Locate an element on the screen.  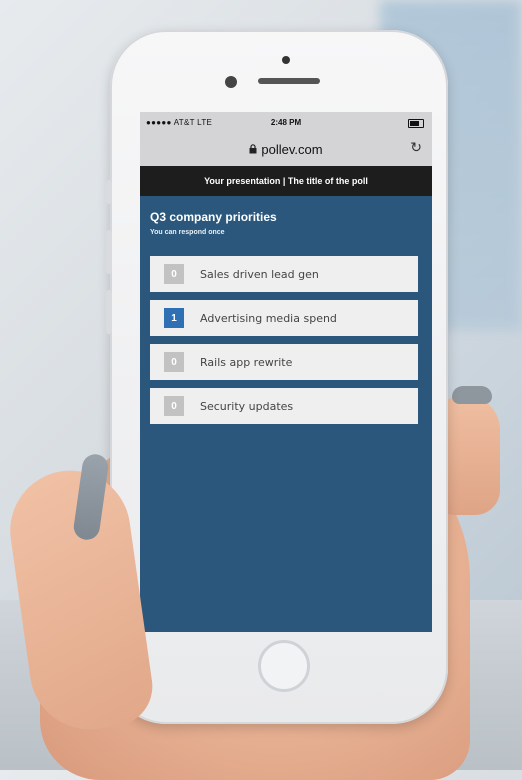
poll-option: 1 Advertising media spend is located at coordinates (284, 318).